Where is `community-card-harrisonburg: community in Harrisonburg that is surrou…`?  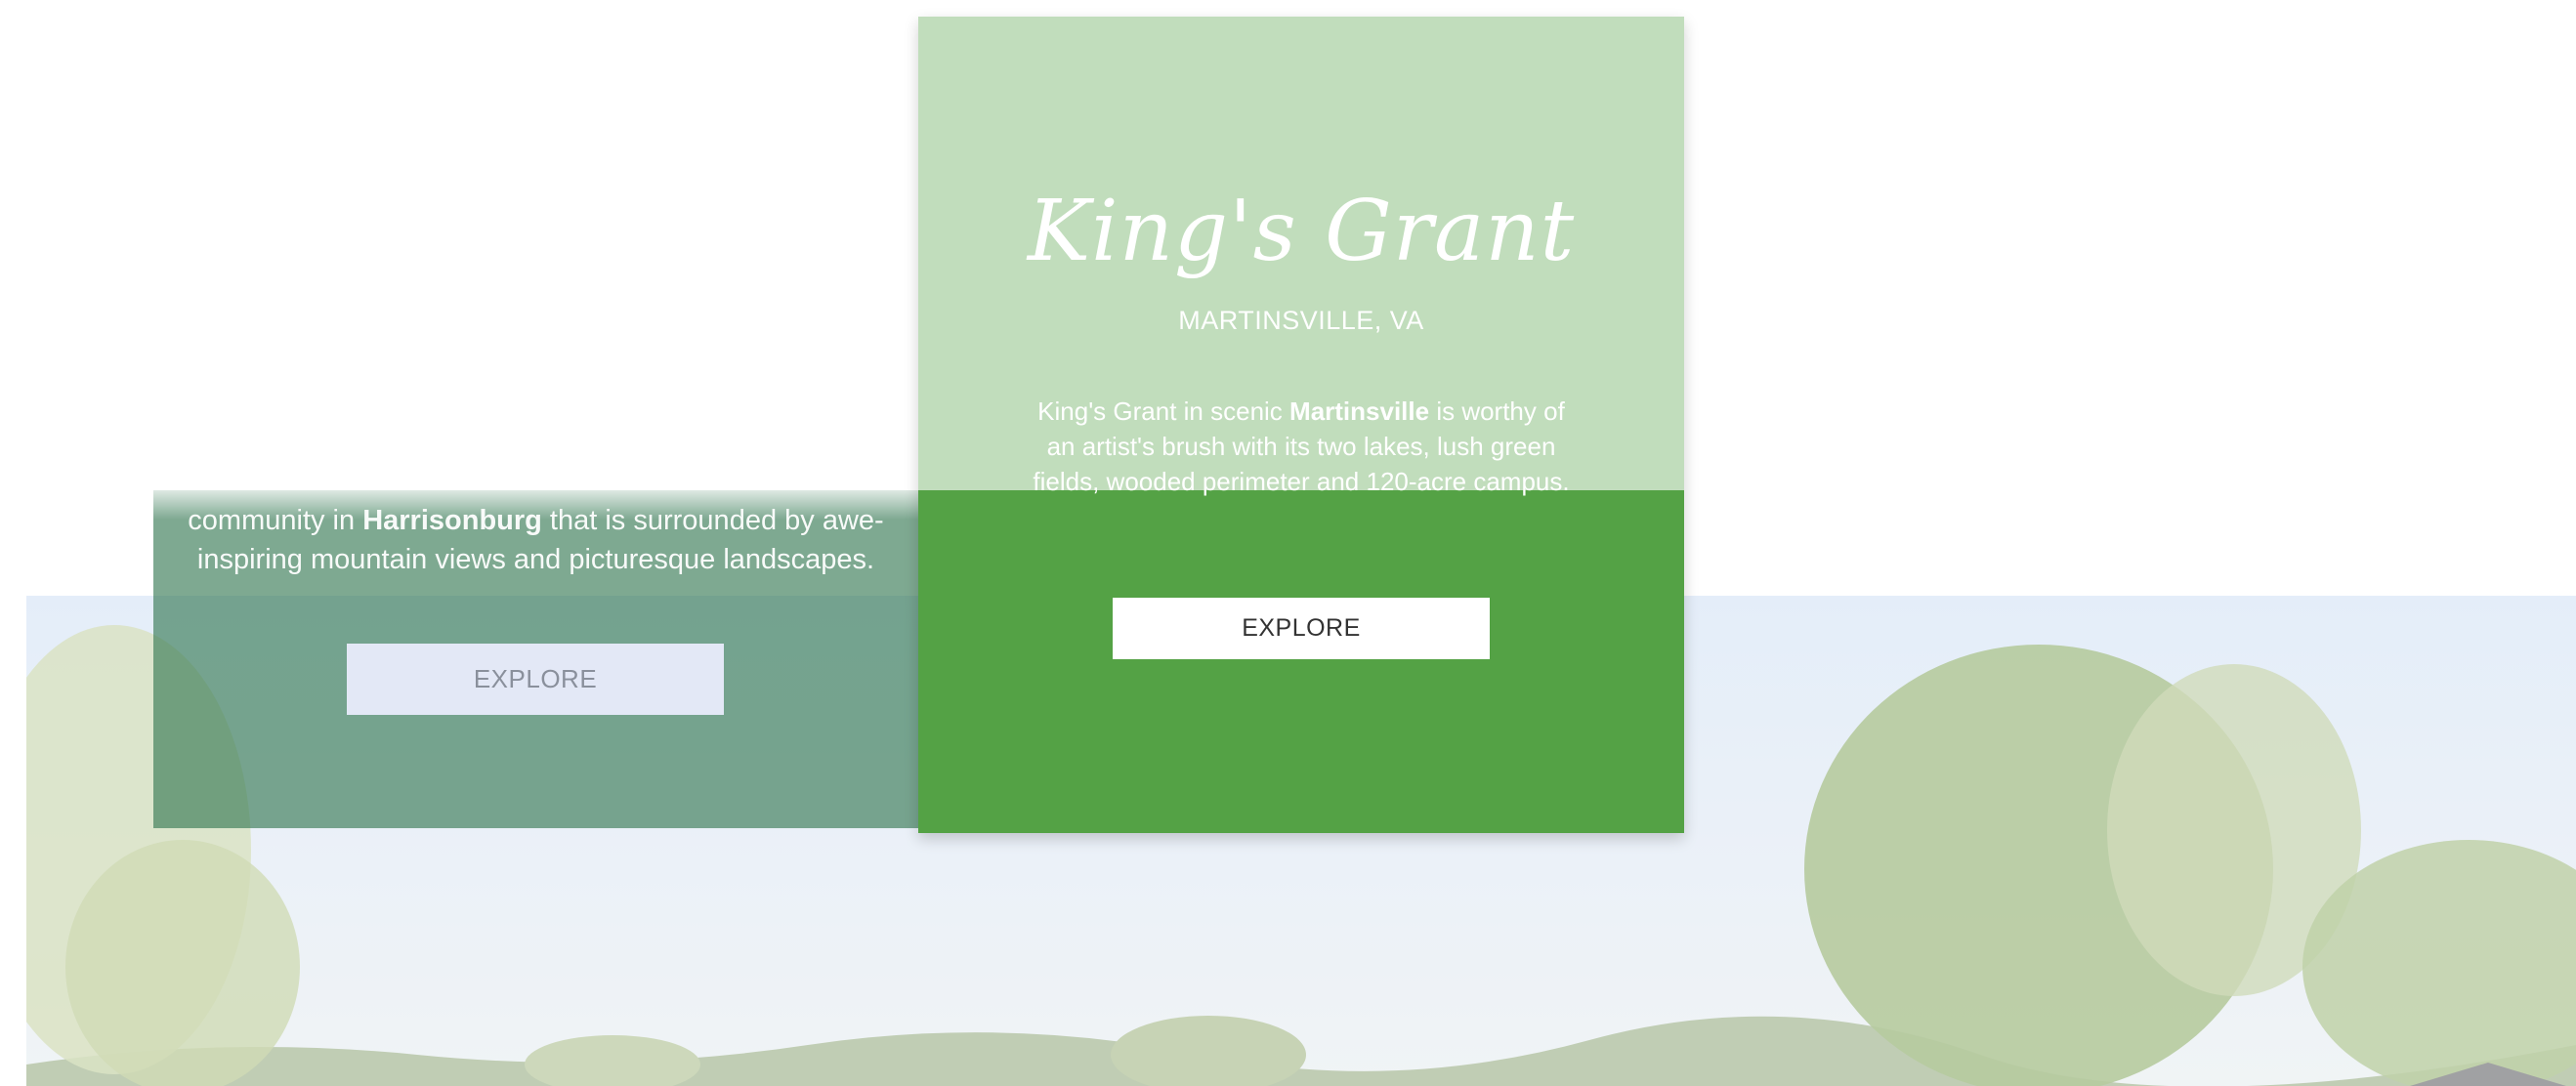
community-card-harrisonburg: community in Harrisonburg that is surrou… is located at coordinates (535, 659).